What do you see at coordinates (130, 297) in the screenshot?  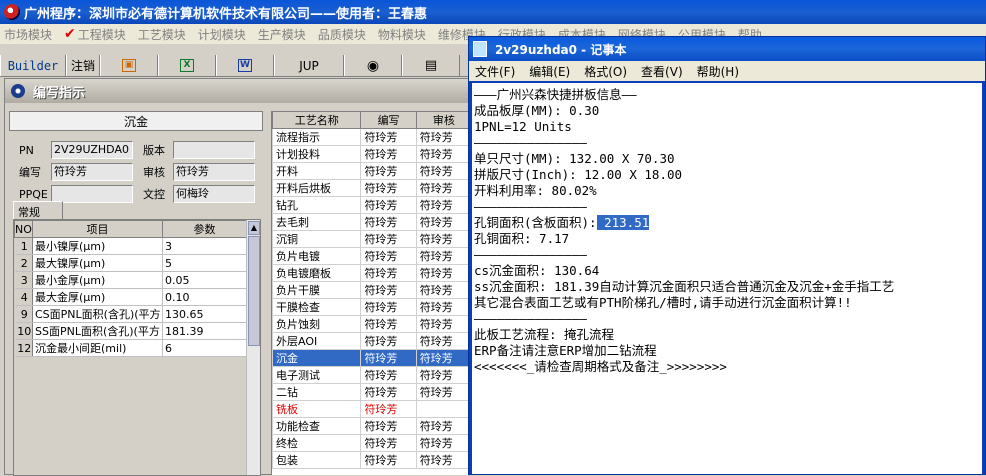 I see `table-row: 4 最大金厚(μm) 0.10` at bounding box center [130, 297].